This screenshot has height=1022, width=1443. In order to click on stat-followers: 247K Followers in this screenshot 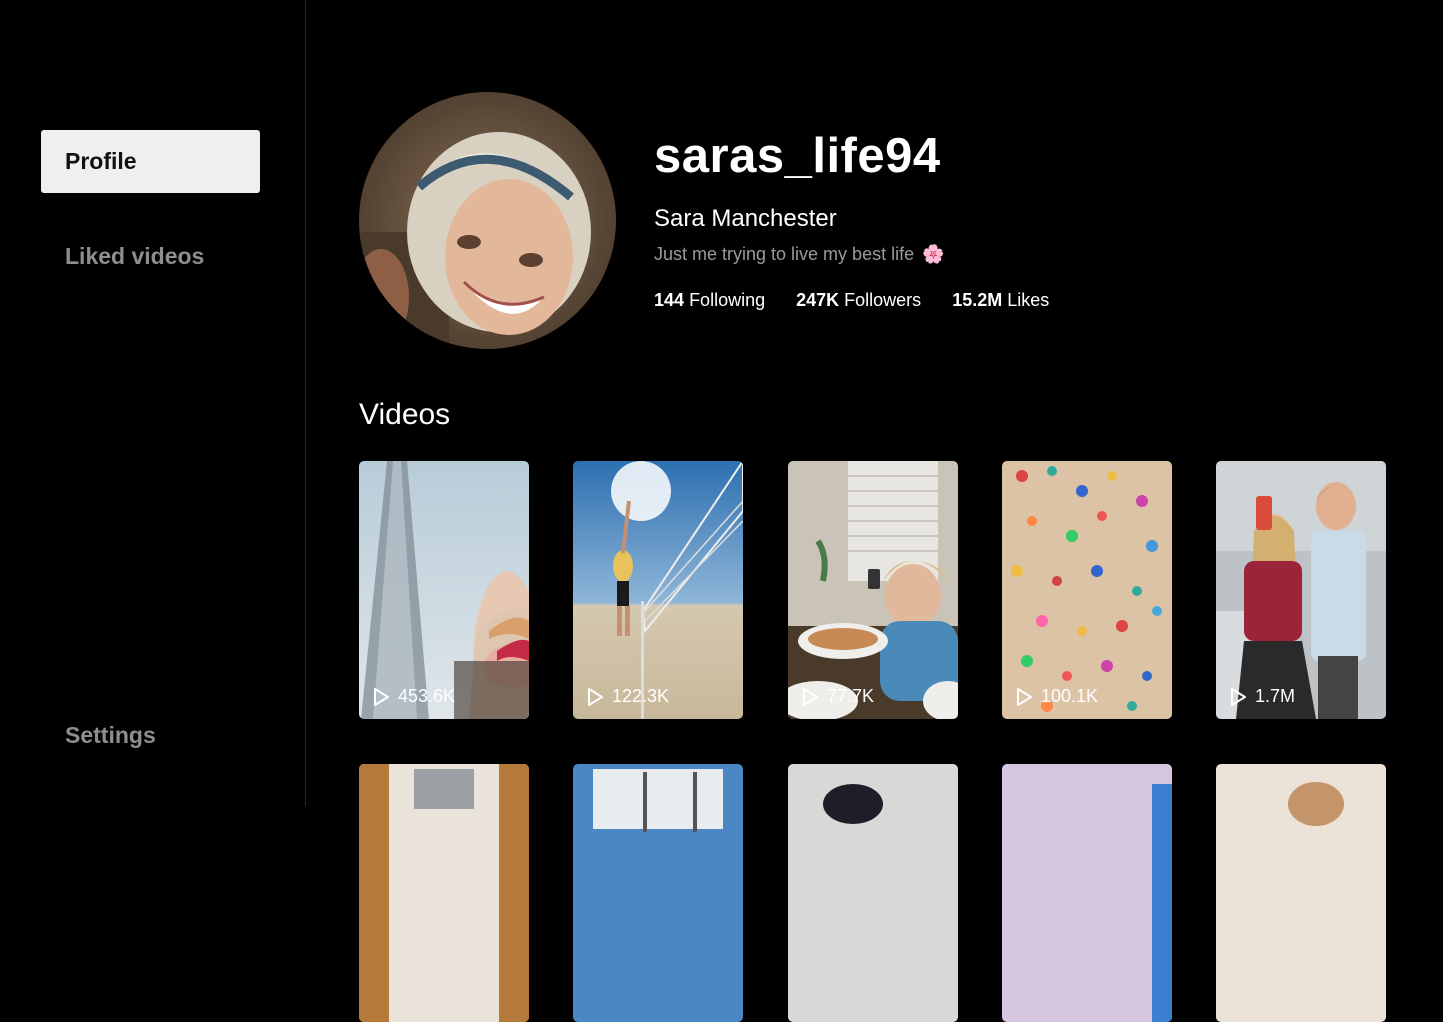, I will do `click(858, 300)`.